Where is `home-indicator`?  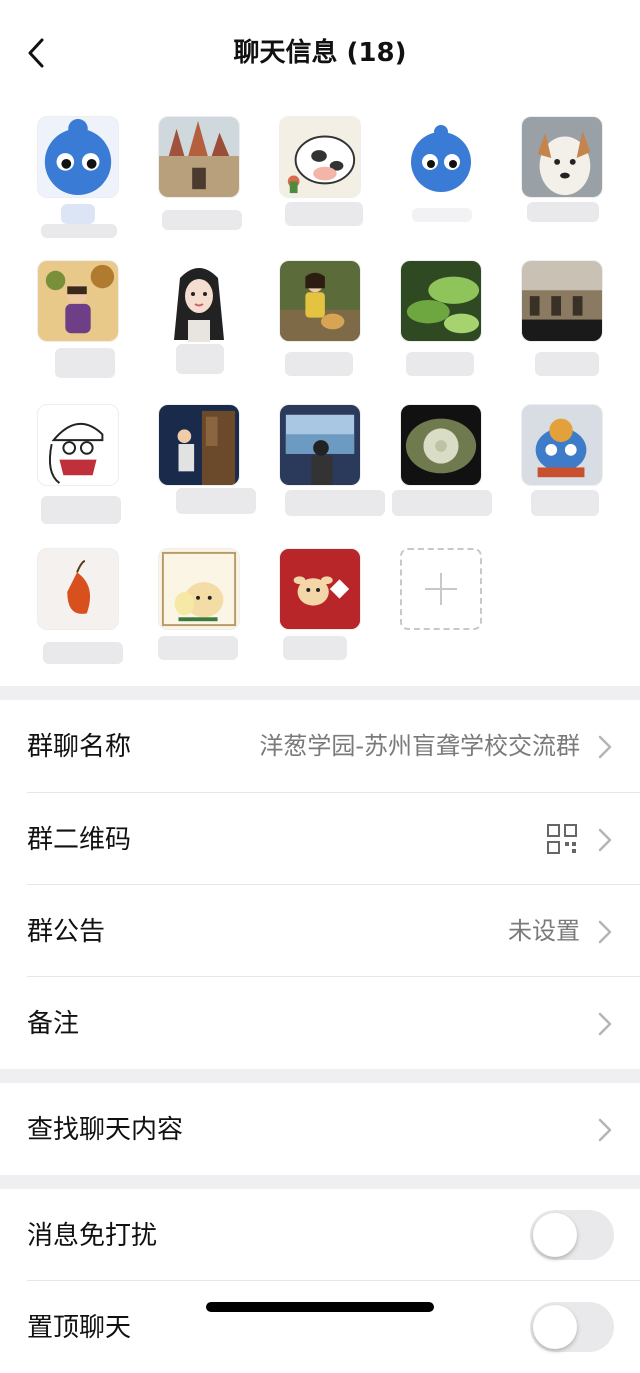
home-indicator is located at coordinates (320, 1307).